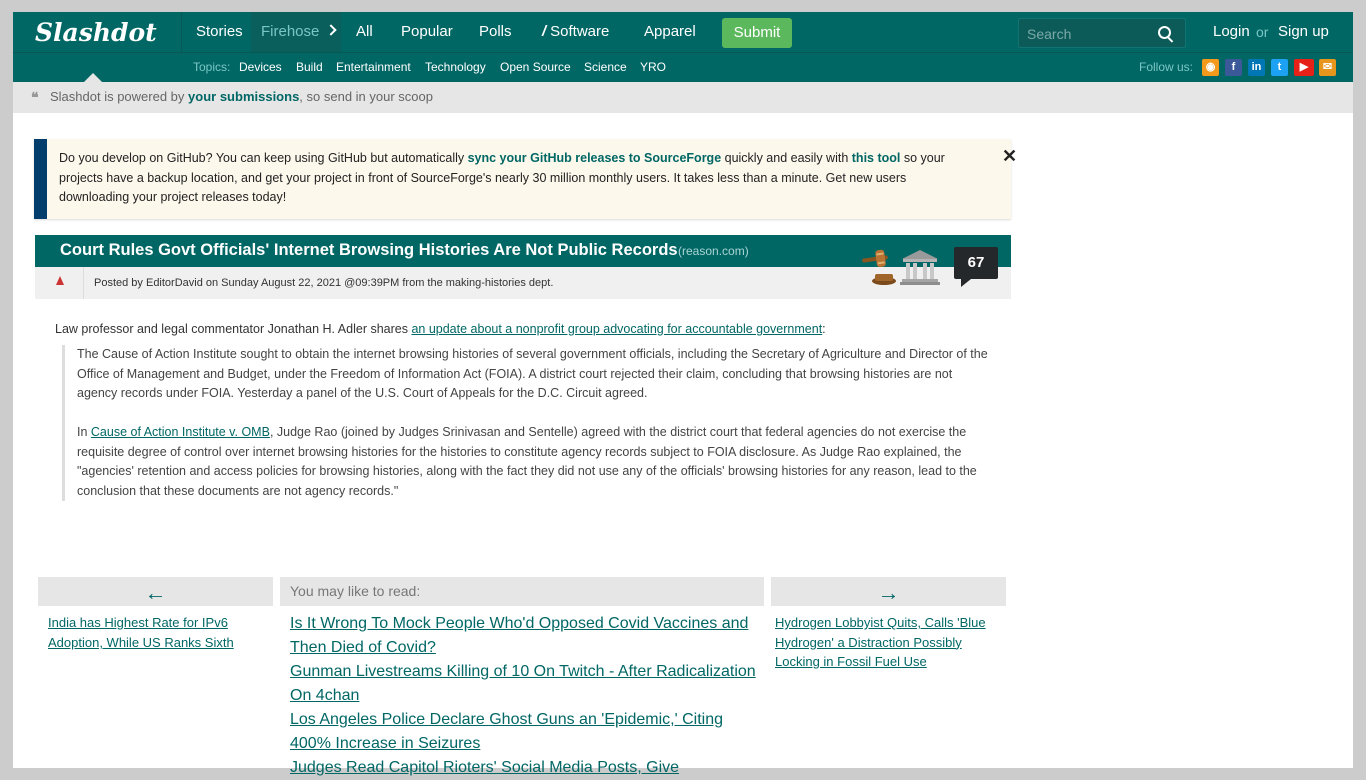  I want to click on quote-icon: ❝, so click(35, 98).